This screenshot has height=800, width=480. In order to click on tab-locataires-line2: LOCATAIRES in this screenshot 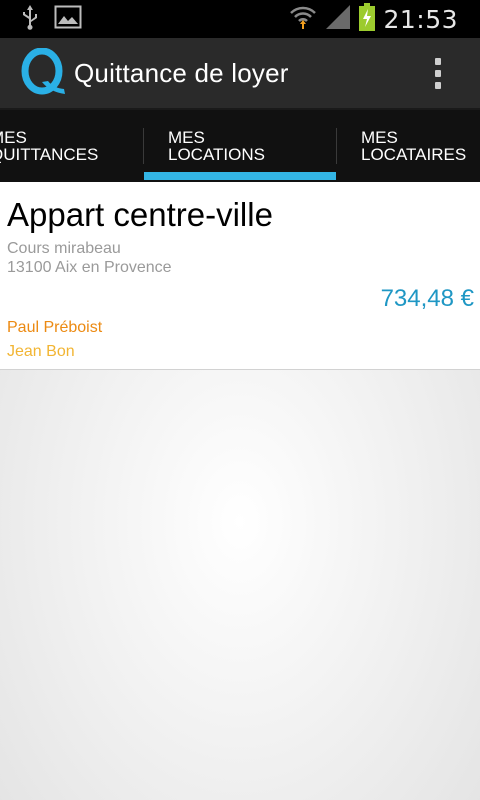, I will do `click(414, 154)`.